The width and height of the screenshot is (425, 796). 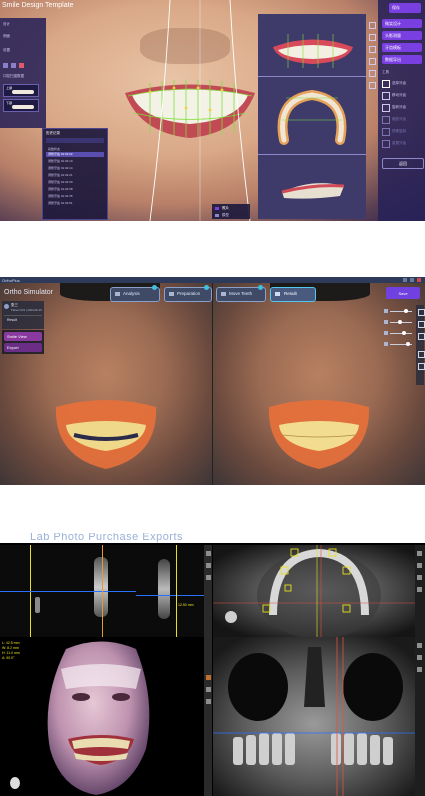 I want to click on tab-result: Result, so click(x=293, y=294).